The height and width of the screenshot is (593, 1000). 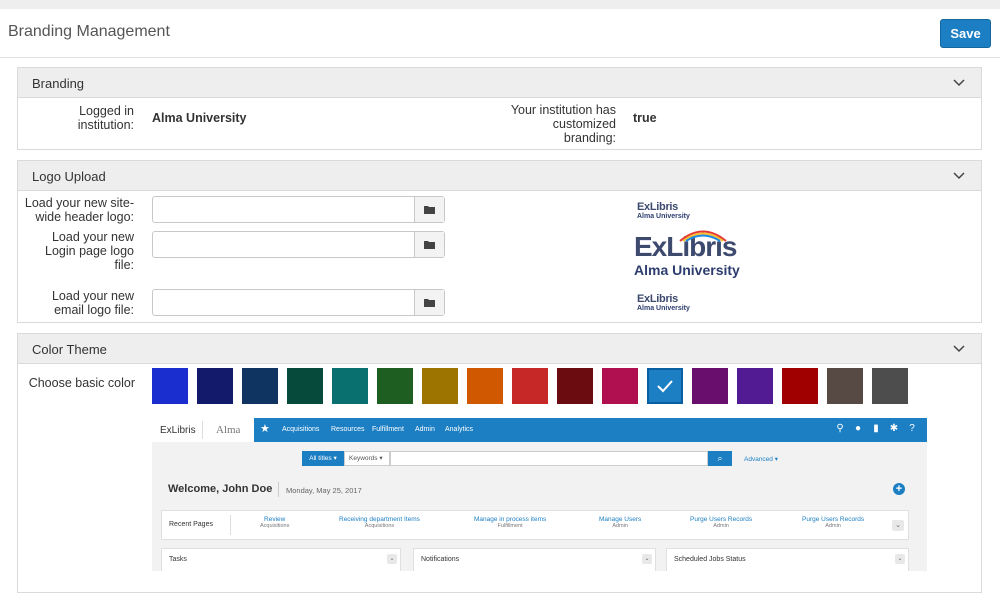 I want to click on user-icon: ●, so click(x=858, y=428).